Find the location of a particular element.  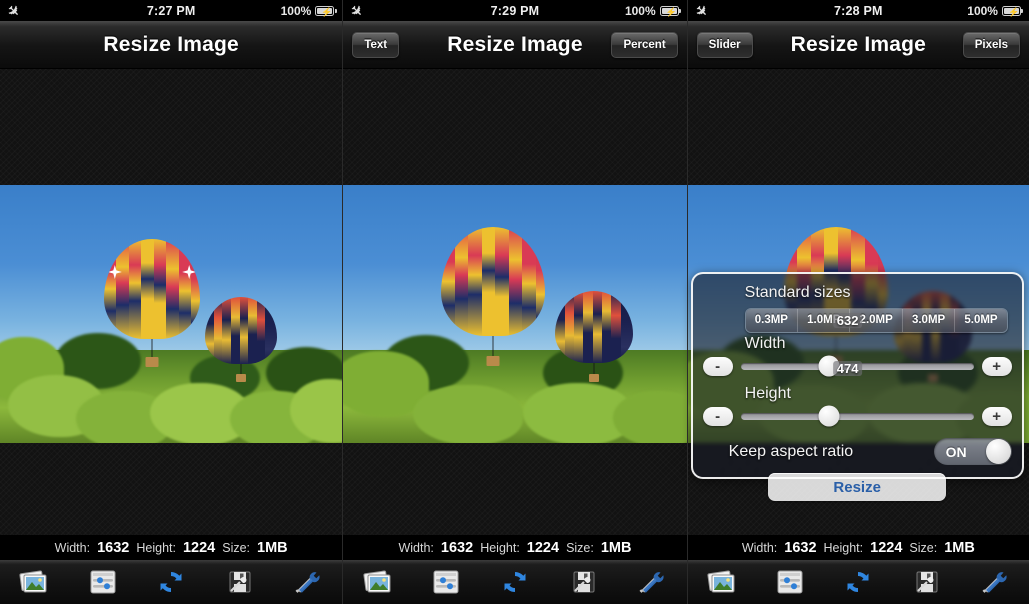

height-slider-label: Height is located at coordinates (767, 393).